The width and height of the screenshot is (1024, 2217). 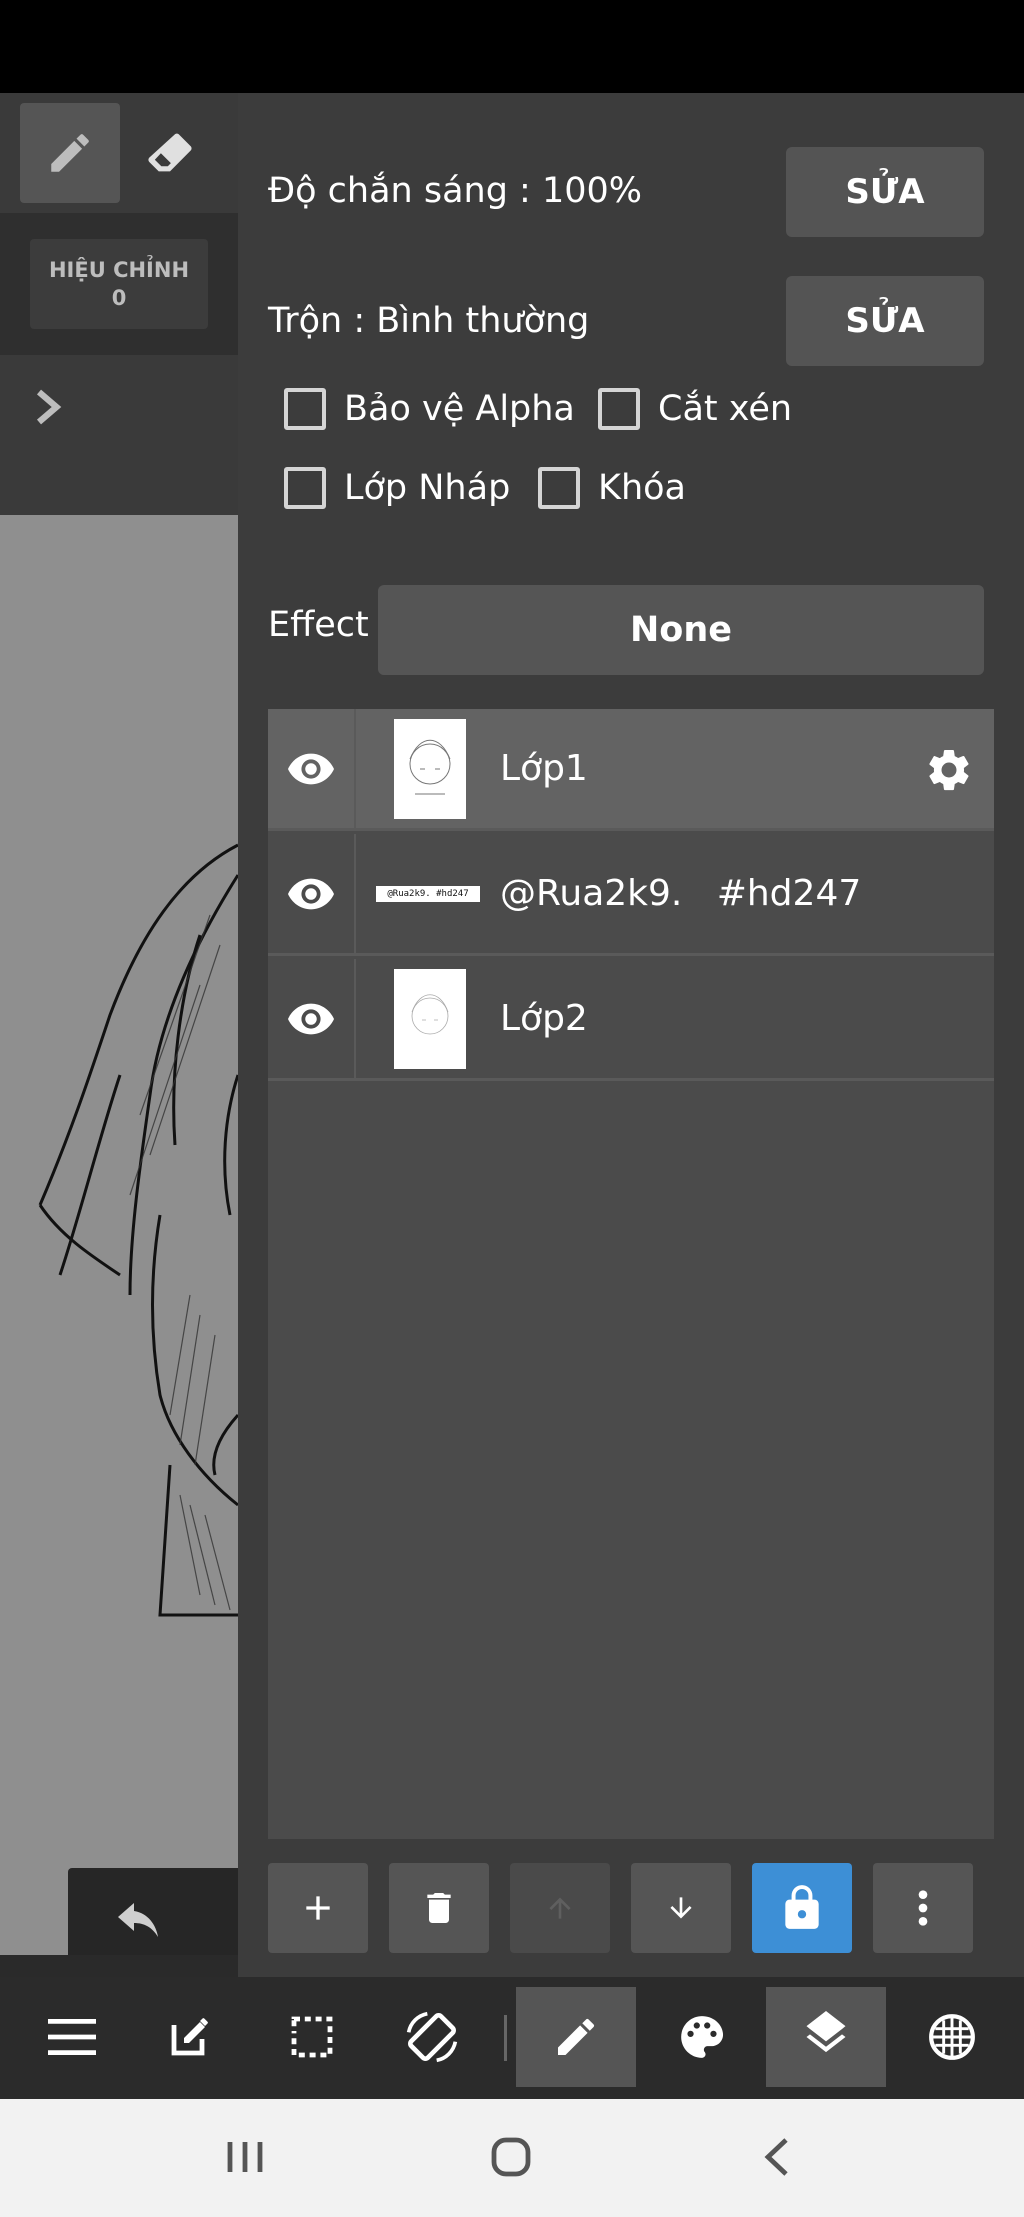 I want to click on pencil-tool-button, so click(x=70, y=153).